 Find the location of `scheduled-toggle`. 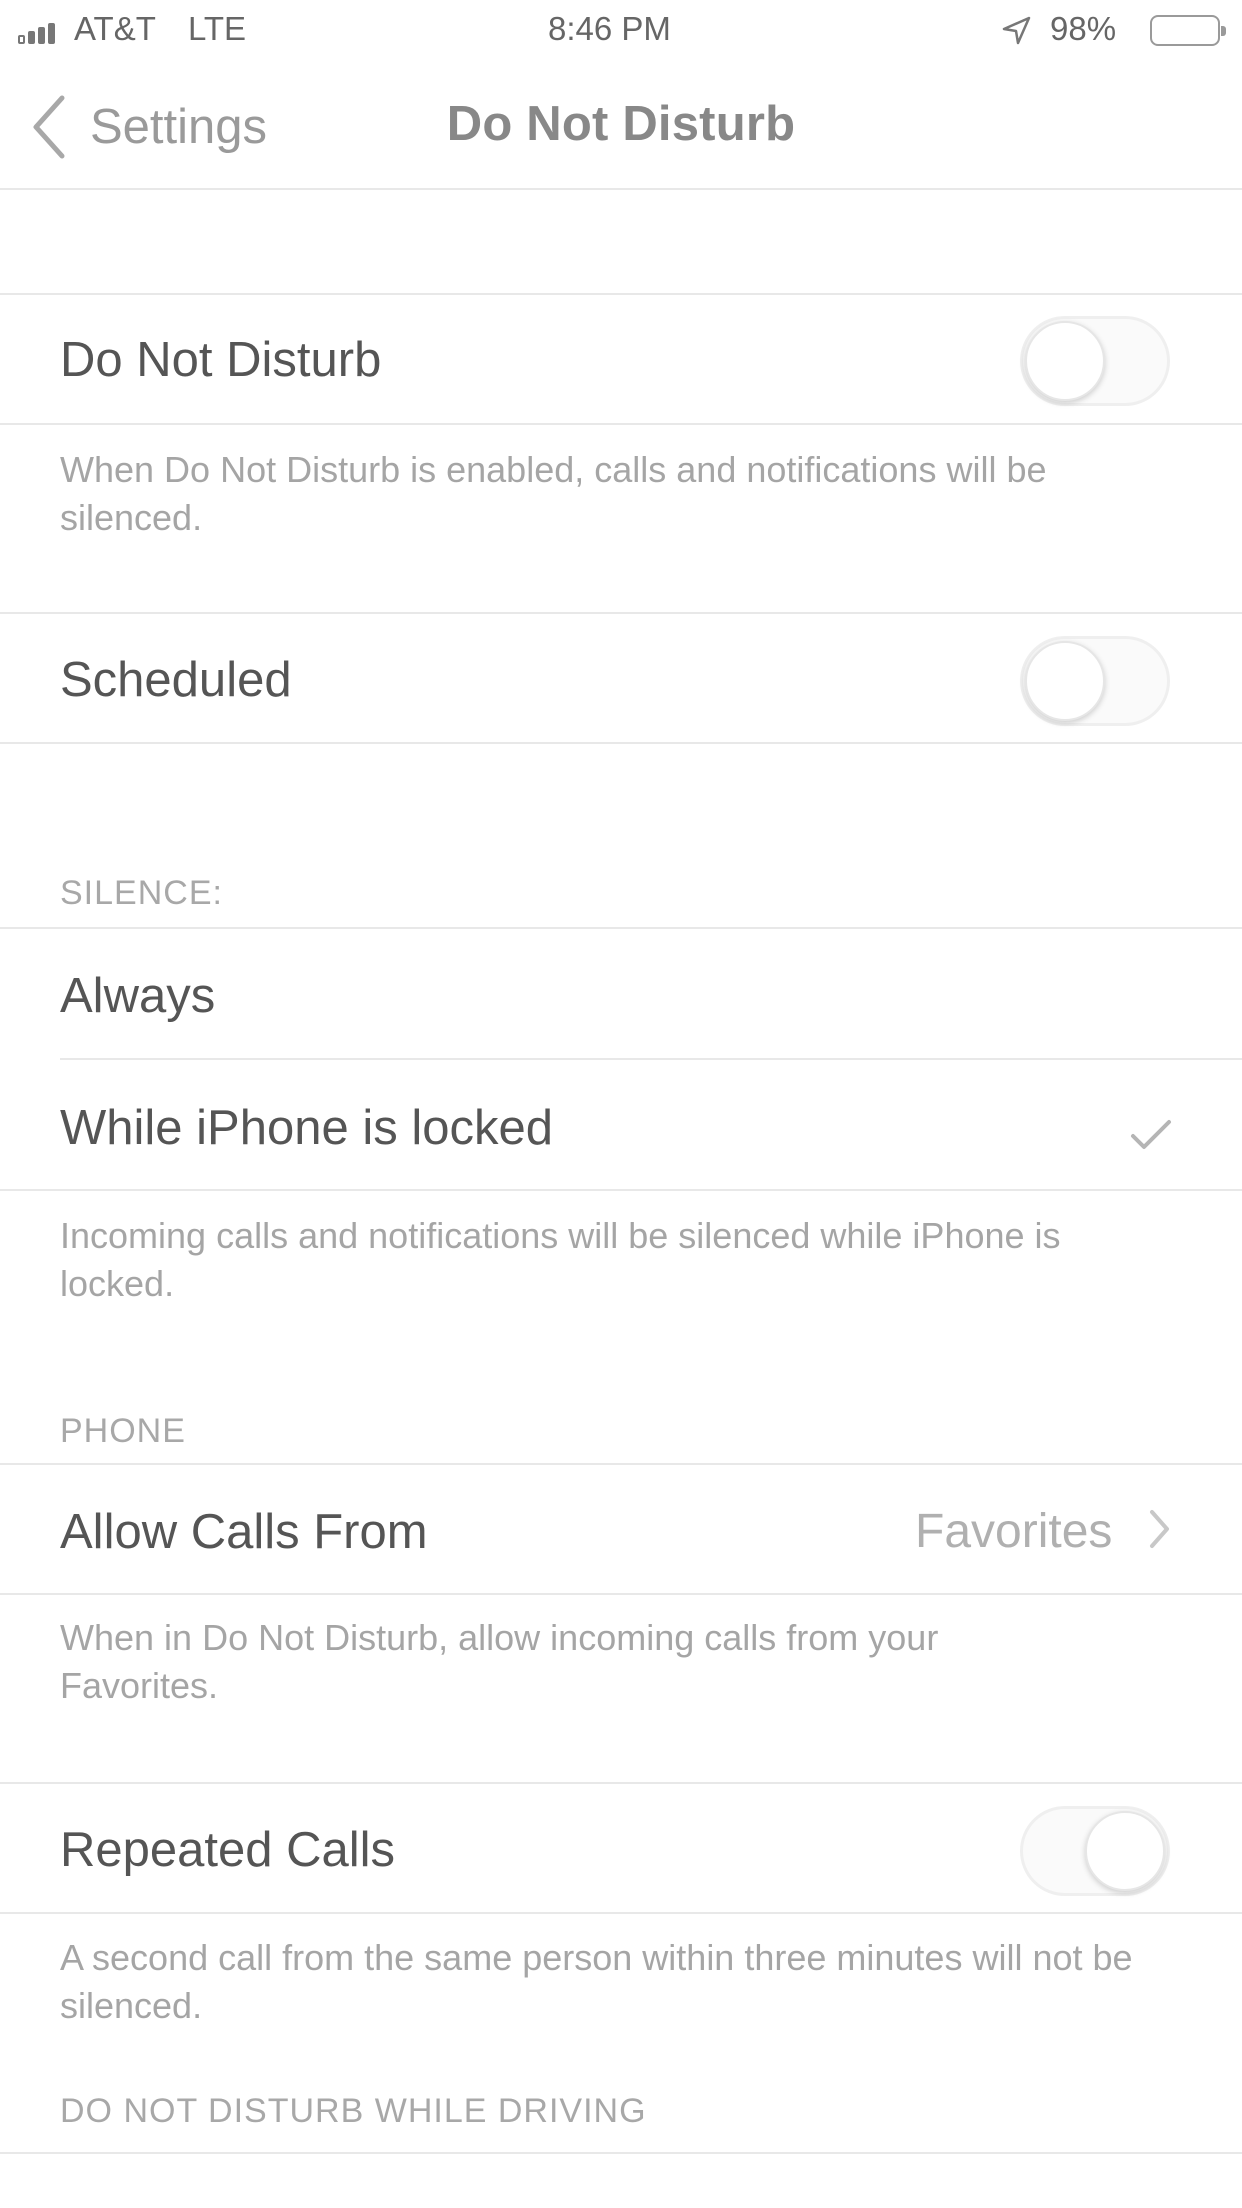

scheduled-toggle is located at coordinates (1095, 681).